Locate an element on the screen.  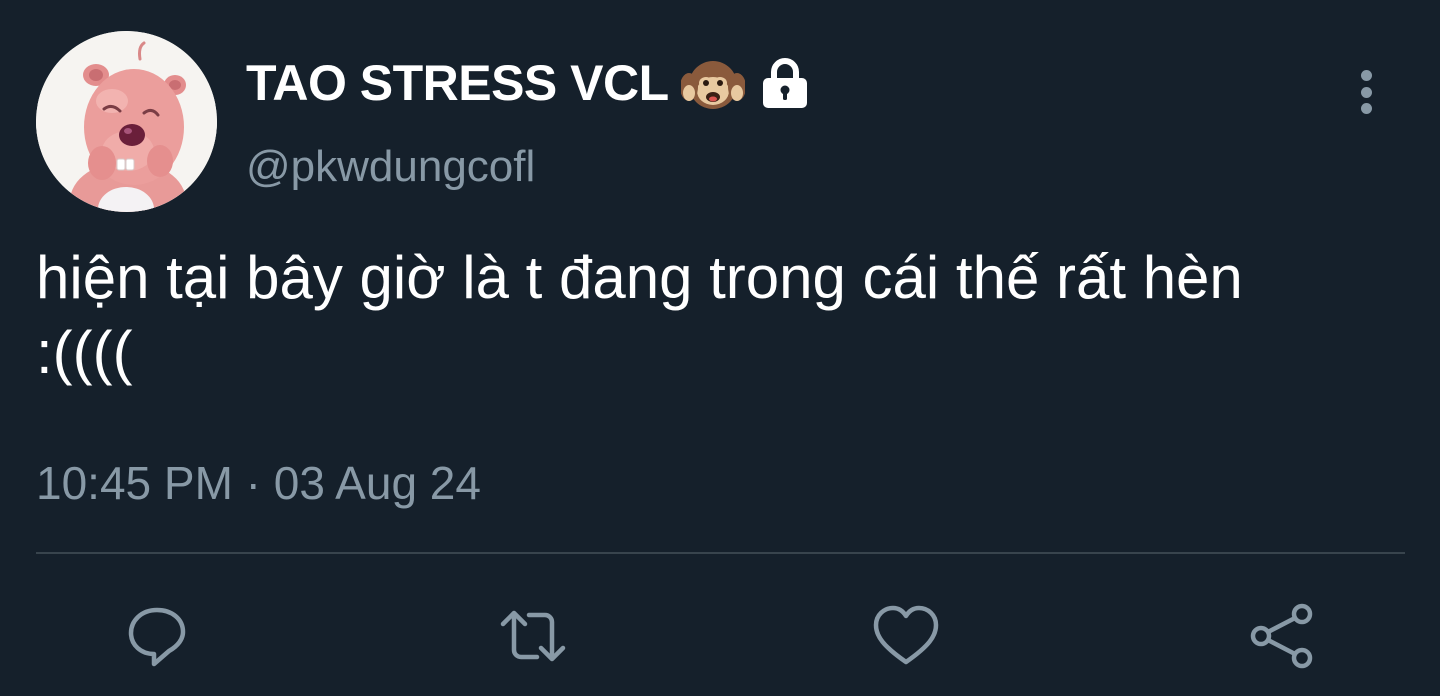
more-options-button is located at coordinates (1366, 92).